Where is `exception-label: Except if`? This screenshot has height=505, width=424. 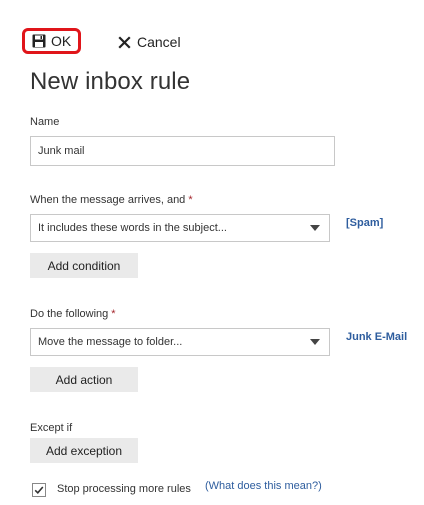
exception-label: Except if is located at coordinates (51, 428).